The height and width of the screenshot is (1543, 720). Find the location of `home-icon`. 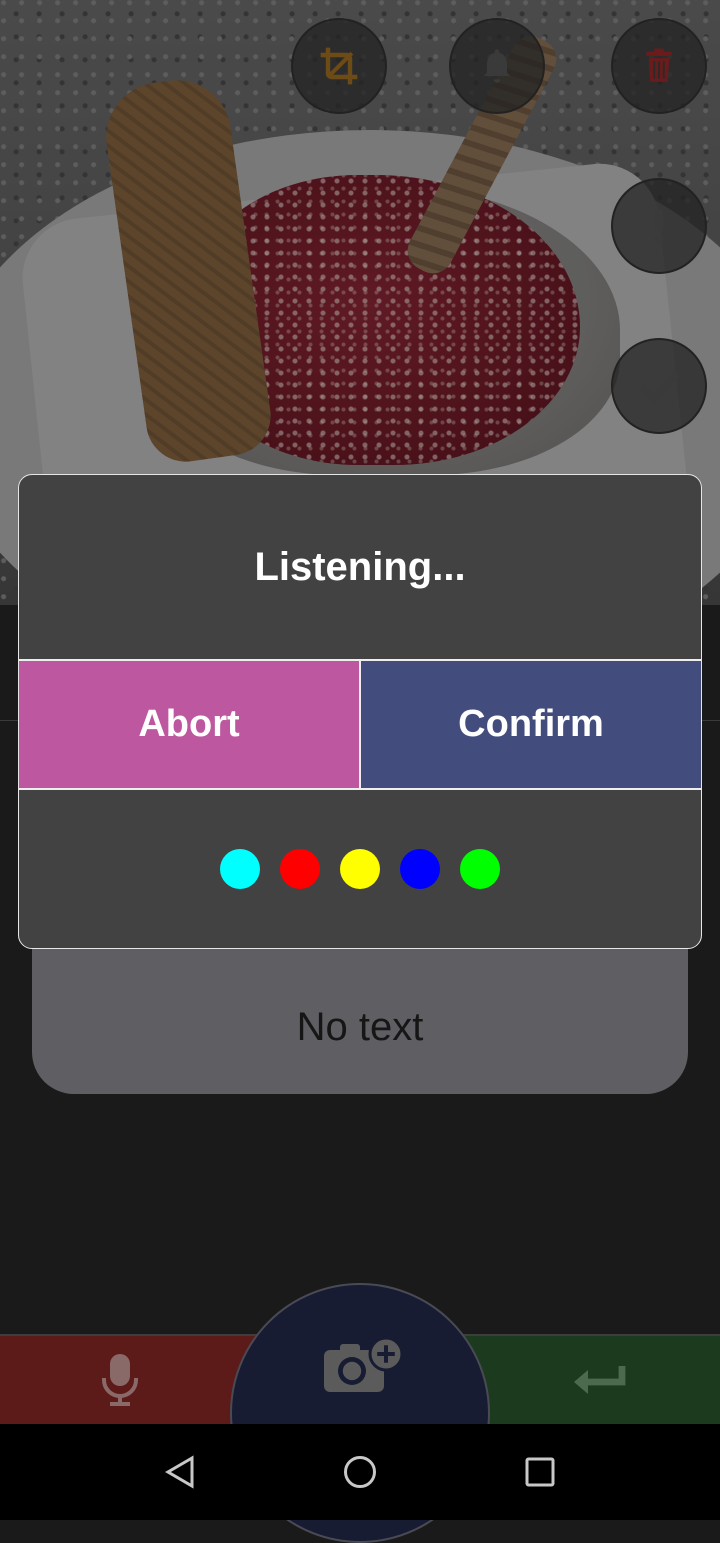

home-icon is located at coordinates (360, 1472).